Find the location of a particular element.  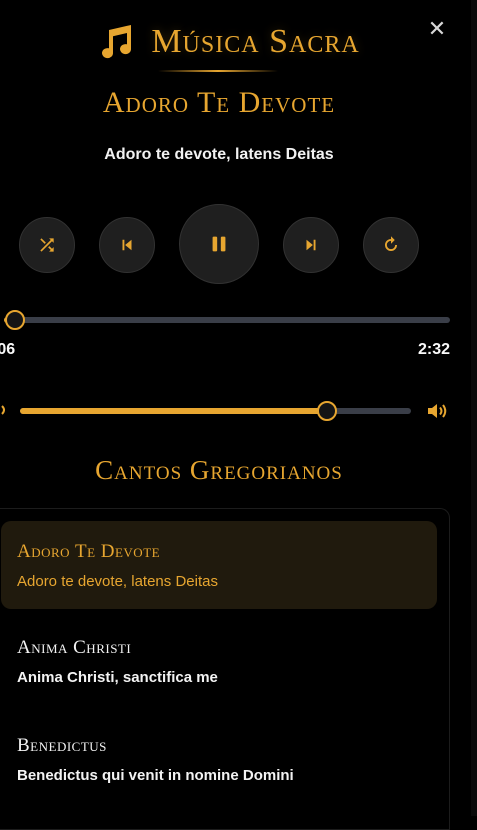

skip-previous-icon is located at coordinates (127, 245).